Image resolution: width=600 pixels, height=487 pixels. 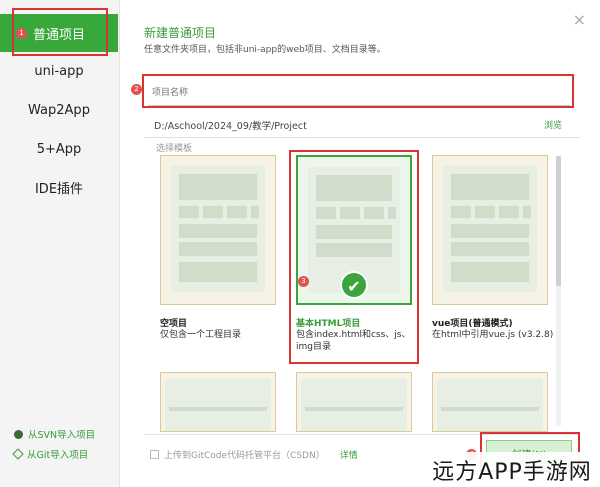 I want to click on git-icon, so click(x=18, y=454).